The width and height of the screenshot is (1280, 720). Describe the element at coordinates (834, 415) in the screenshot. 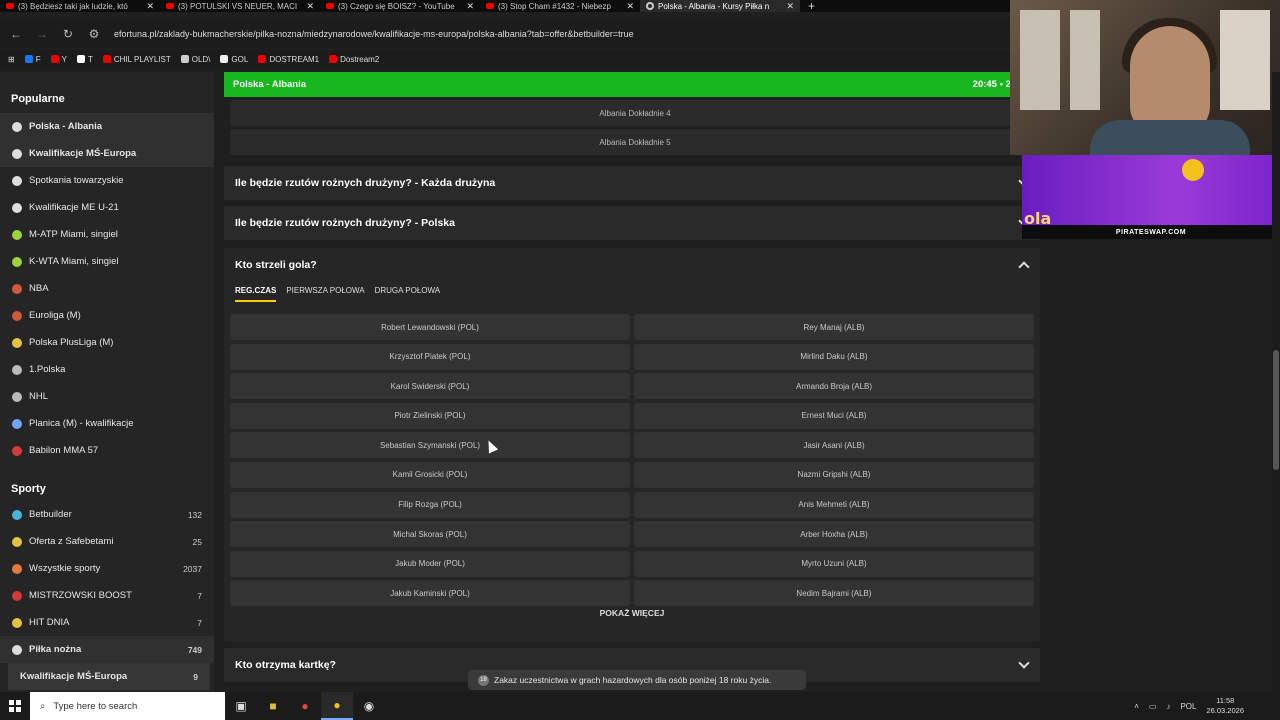

I see `scorer-button: Ernest Muci (ALB)` at that location.